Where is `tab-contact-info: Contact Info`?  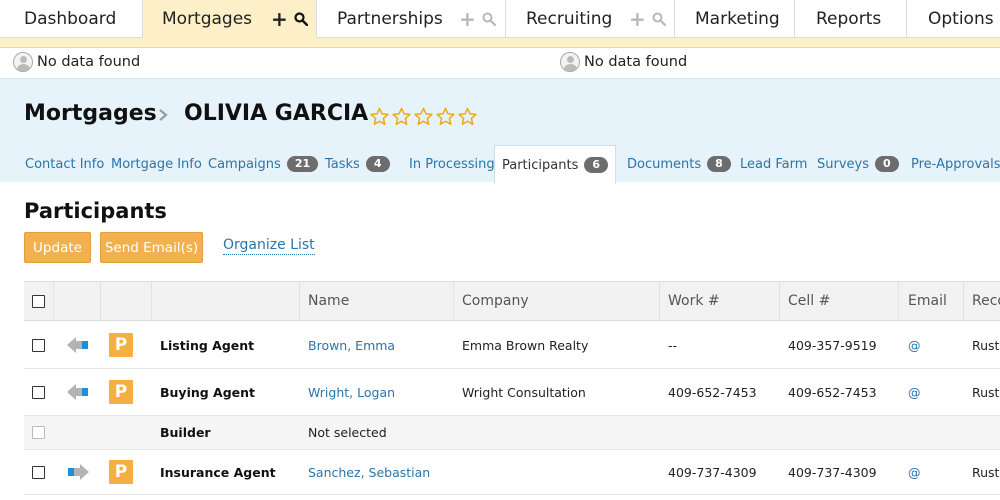
tab-contact-info: Contact Info is located at coordinates (64, 164).